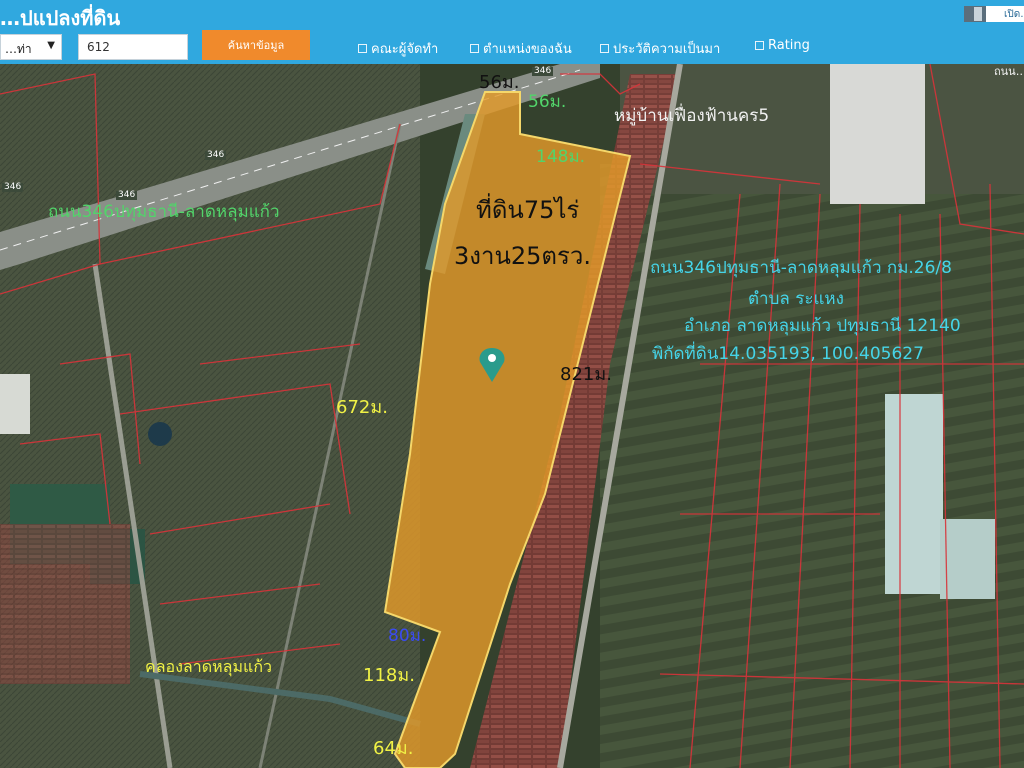  I want to click on toggle-knob-highlight, so click(978, 14).